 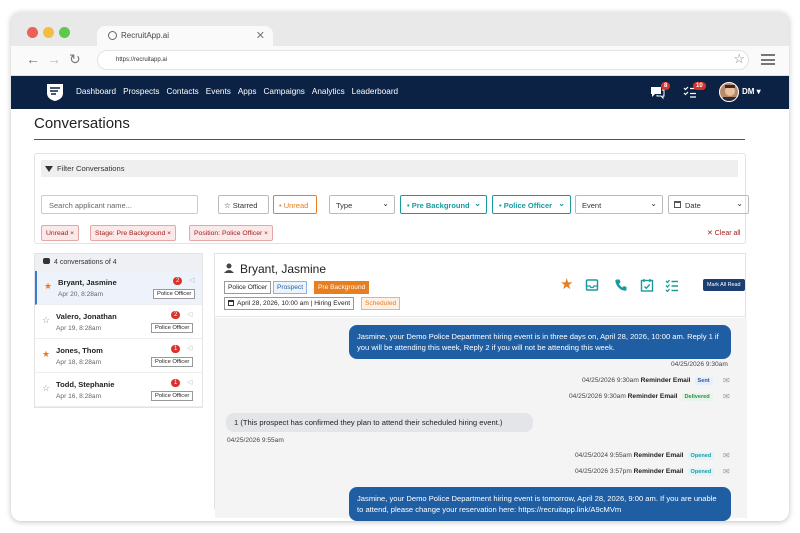 I want to click on nav-events: Events, so click(x=218, y=91).